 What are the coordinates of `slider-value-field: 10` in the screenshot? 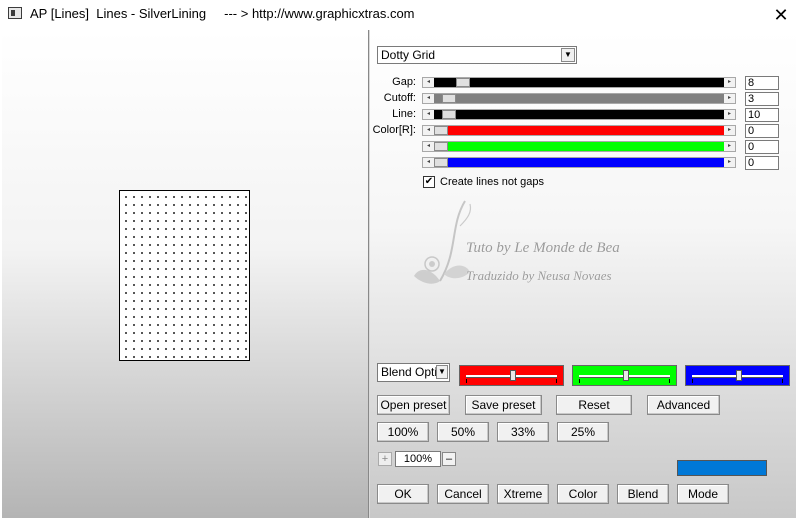 It's located at (762, 115).